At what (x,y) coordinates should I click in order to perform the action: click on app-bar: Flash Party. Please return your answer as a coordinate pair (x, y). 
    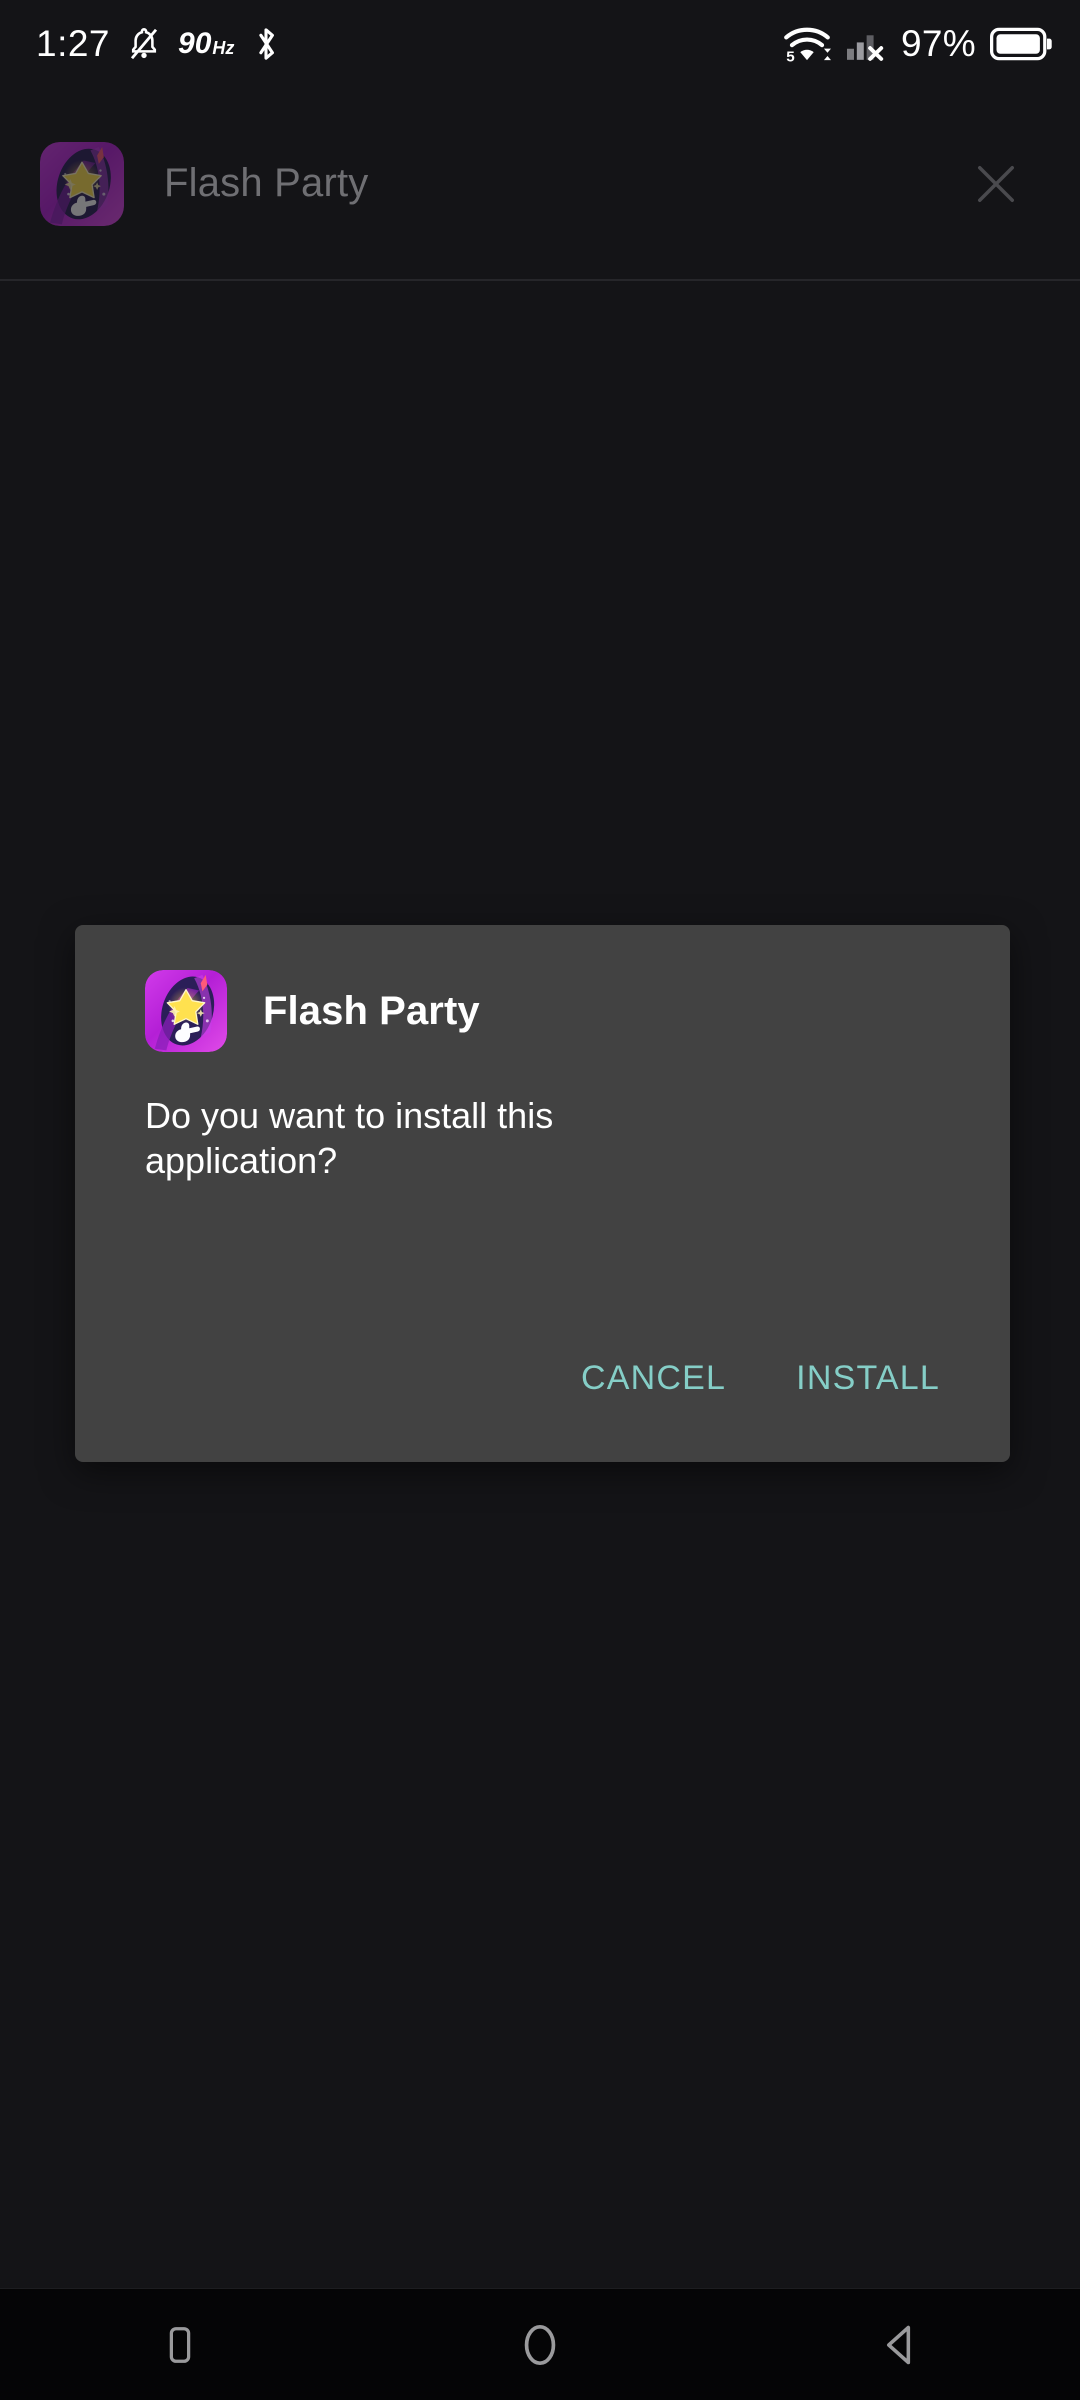
    Looking at the image, I should click on (540, 184).